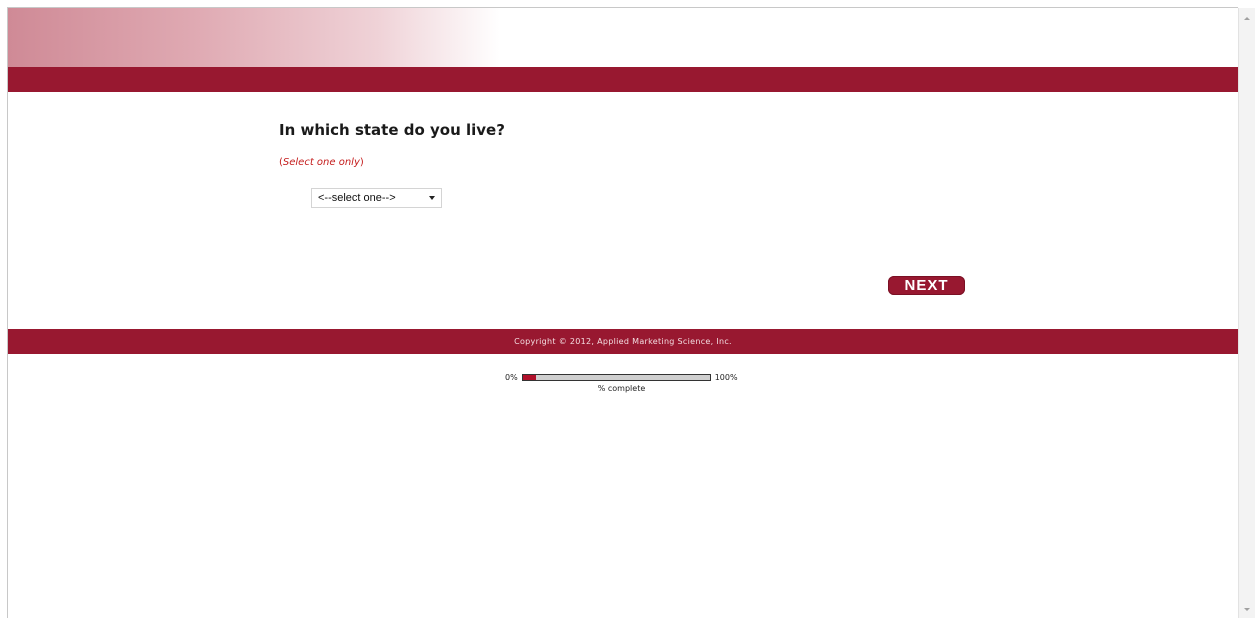 The height and width of the screenshot is (618, 1255). What do you see at coordinates (1246, 313) in the screenshot?
I see `vertical-scrollbar` at bounding box center [1246, 313].